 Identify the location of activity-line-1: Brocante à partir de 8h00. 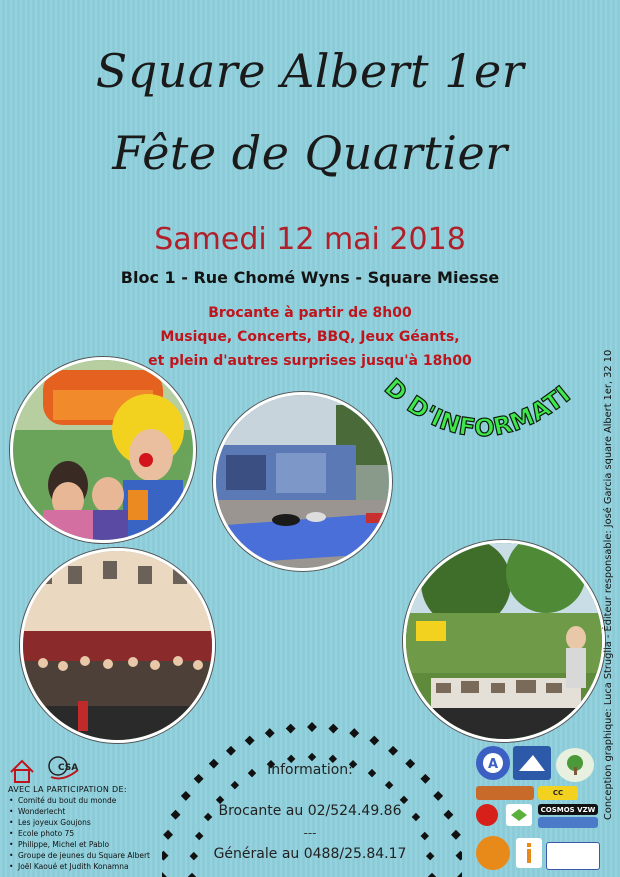
(310, 313).